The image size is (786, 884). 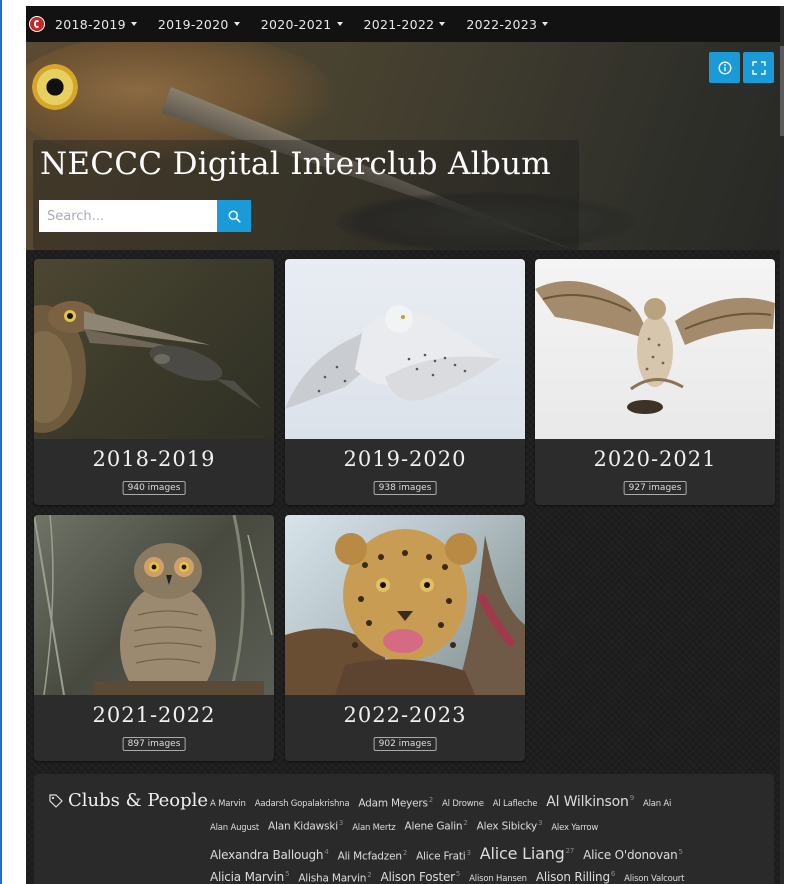 What do you see at coordinates (154, 744) in the screenshot?
I see `image-count-badge: 897 images` at bounding box center [154, 744].